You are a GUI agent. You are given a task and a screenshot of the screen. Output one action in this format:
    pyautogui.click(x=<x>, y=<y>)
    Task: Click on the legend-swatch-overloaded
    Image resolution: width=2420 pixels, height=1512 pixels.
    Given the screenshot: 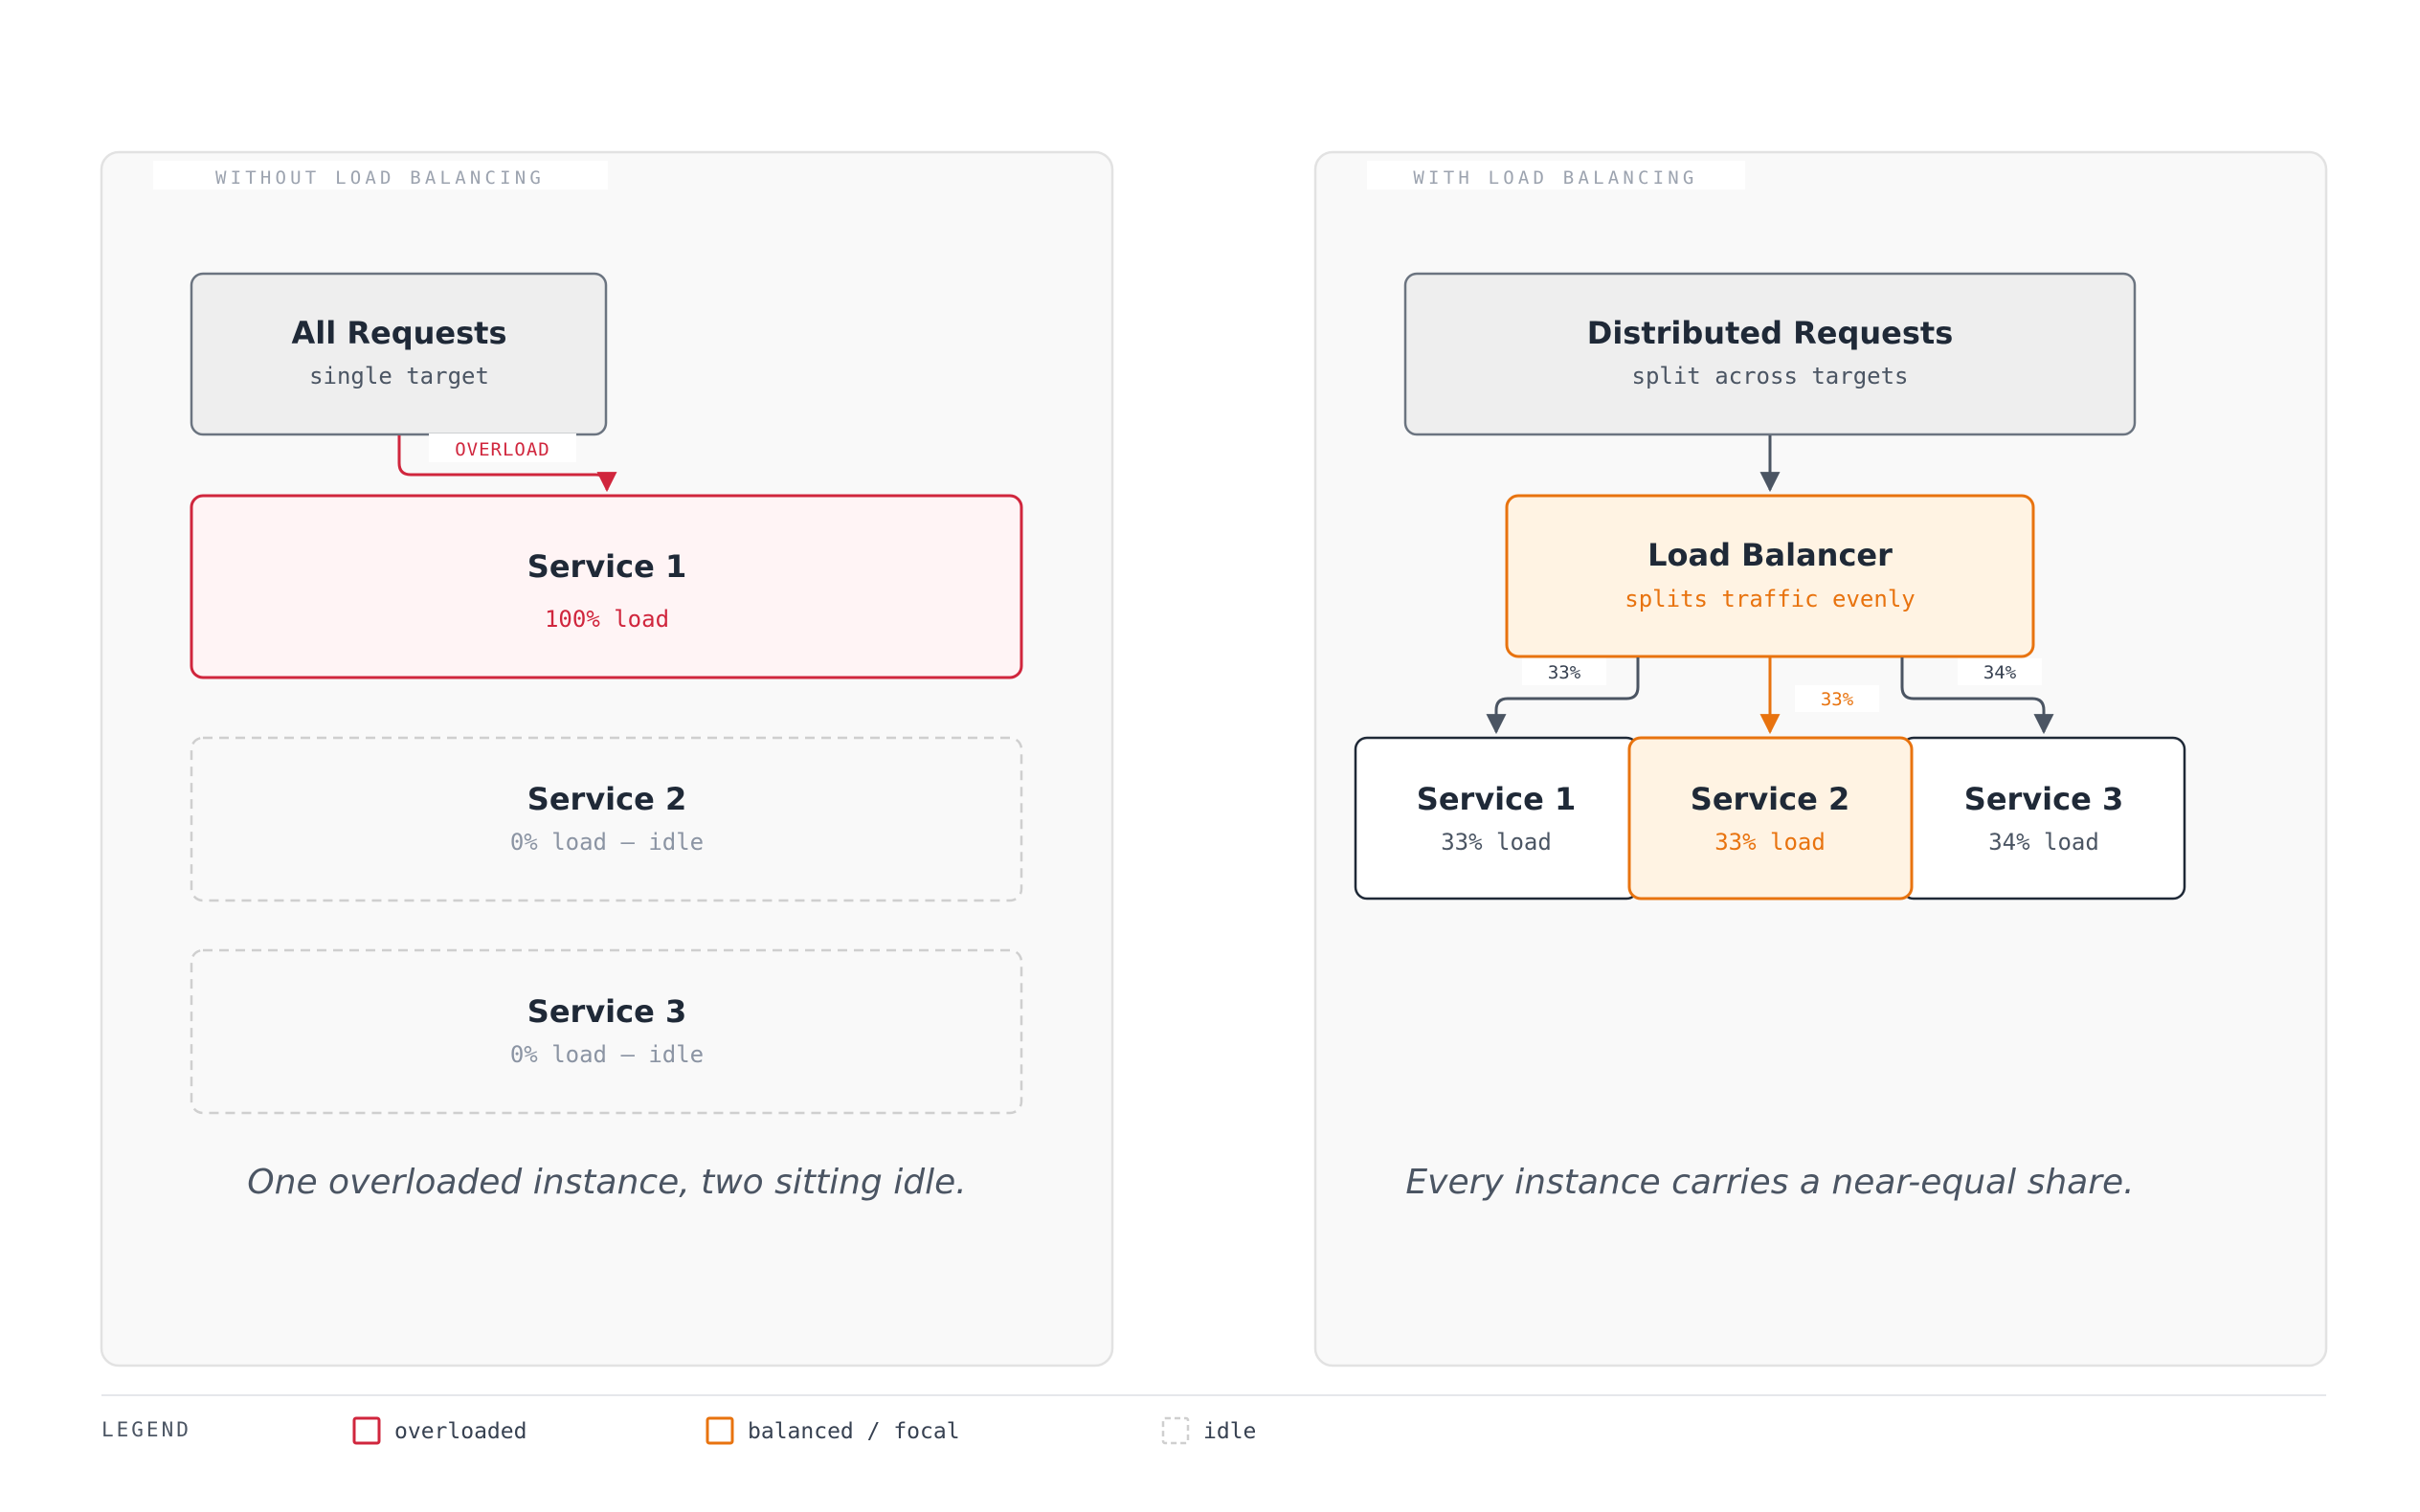 What is the action you would take?
    pyautogui.click(x=366, y=1430)
    